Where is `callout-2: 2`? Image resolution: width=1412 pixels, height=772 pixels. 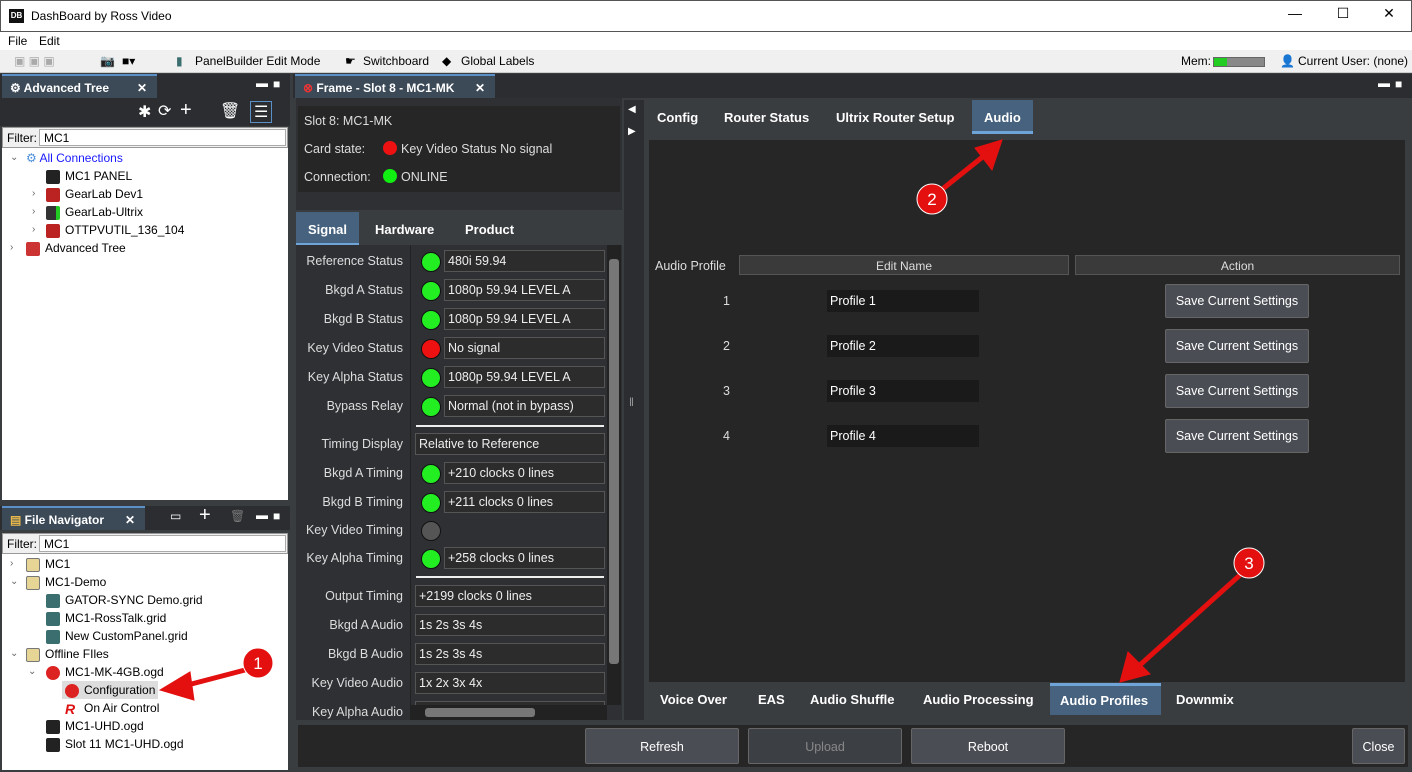 callout-2: 2 is located at coordinates (931, 199).